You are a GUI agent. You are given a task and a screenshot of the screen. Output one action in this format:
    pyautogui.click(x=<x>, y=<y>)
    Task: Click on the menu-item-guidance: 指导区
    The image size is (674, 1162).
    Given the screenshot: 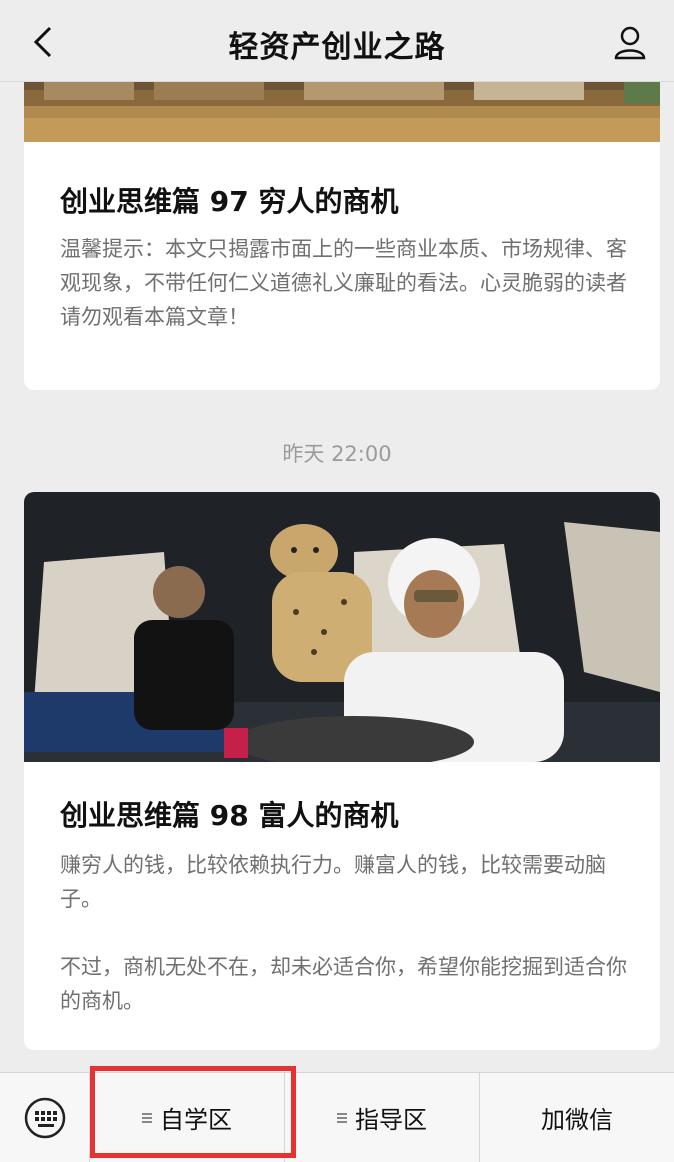 What is the action you would take?
    pyautogui.click(x=382, y=1117)
    